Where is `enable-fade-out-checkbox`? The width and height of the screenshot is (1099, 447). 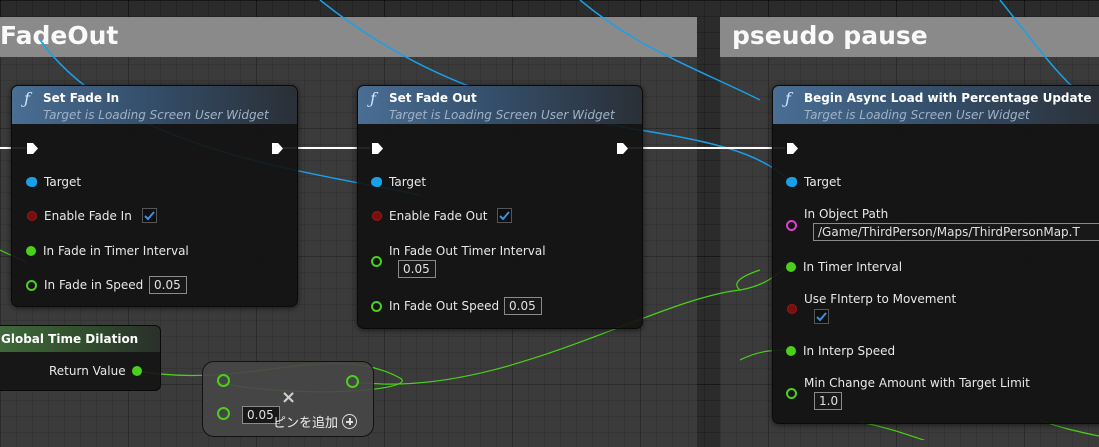
enable-fade-out-checkbox is located at coordinates (504, 215).